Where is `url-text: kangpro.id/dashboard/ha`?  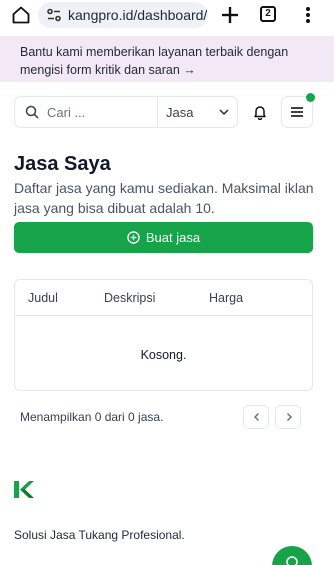 url-text: kangpro.id/dashboard/ha is located at coordinates (138, 15).